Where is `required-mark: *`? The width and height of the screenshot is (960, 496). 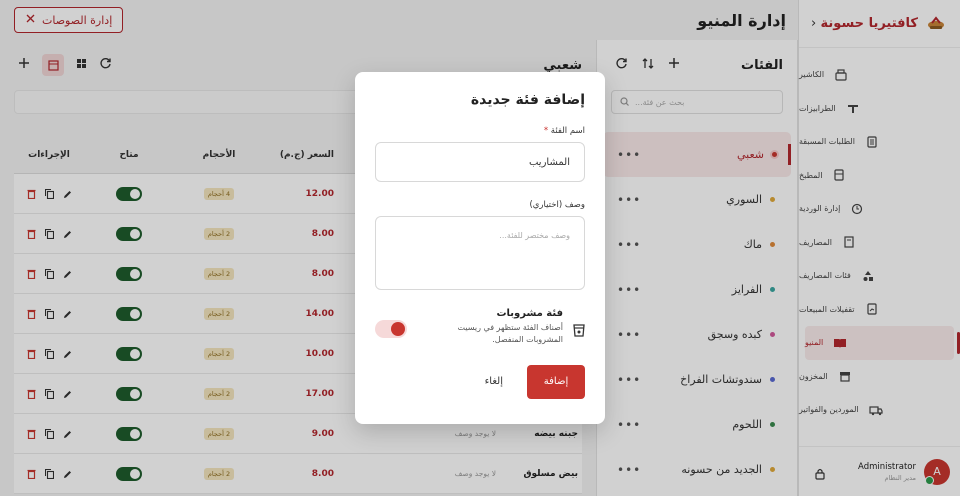
required-mark: * is located at coordinates (546, 131).